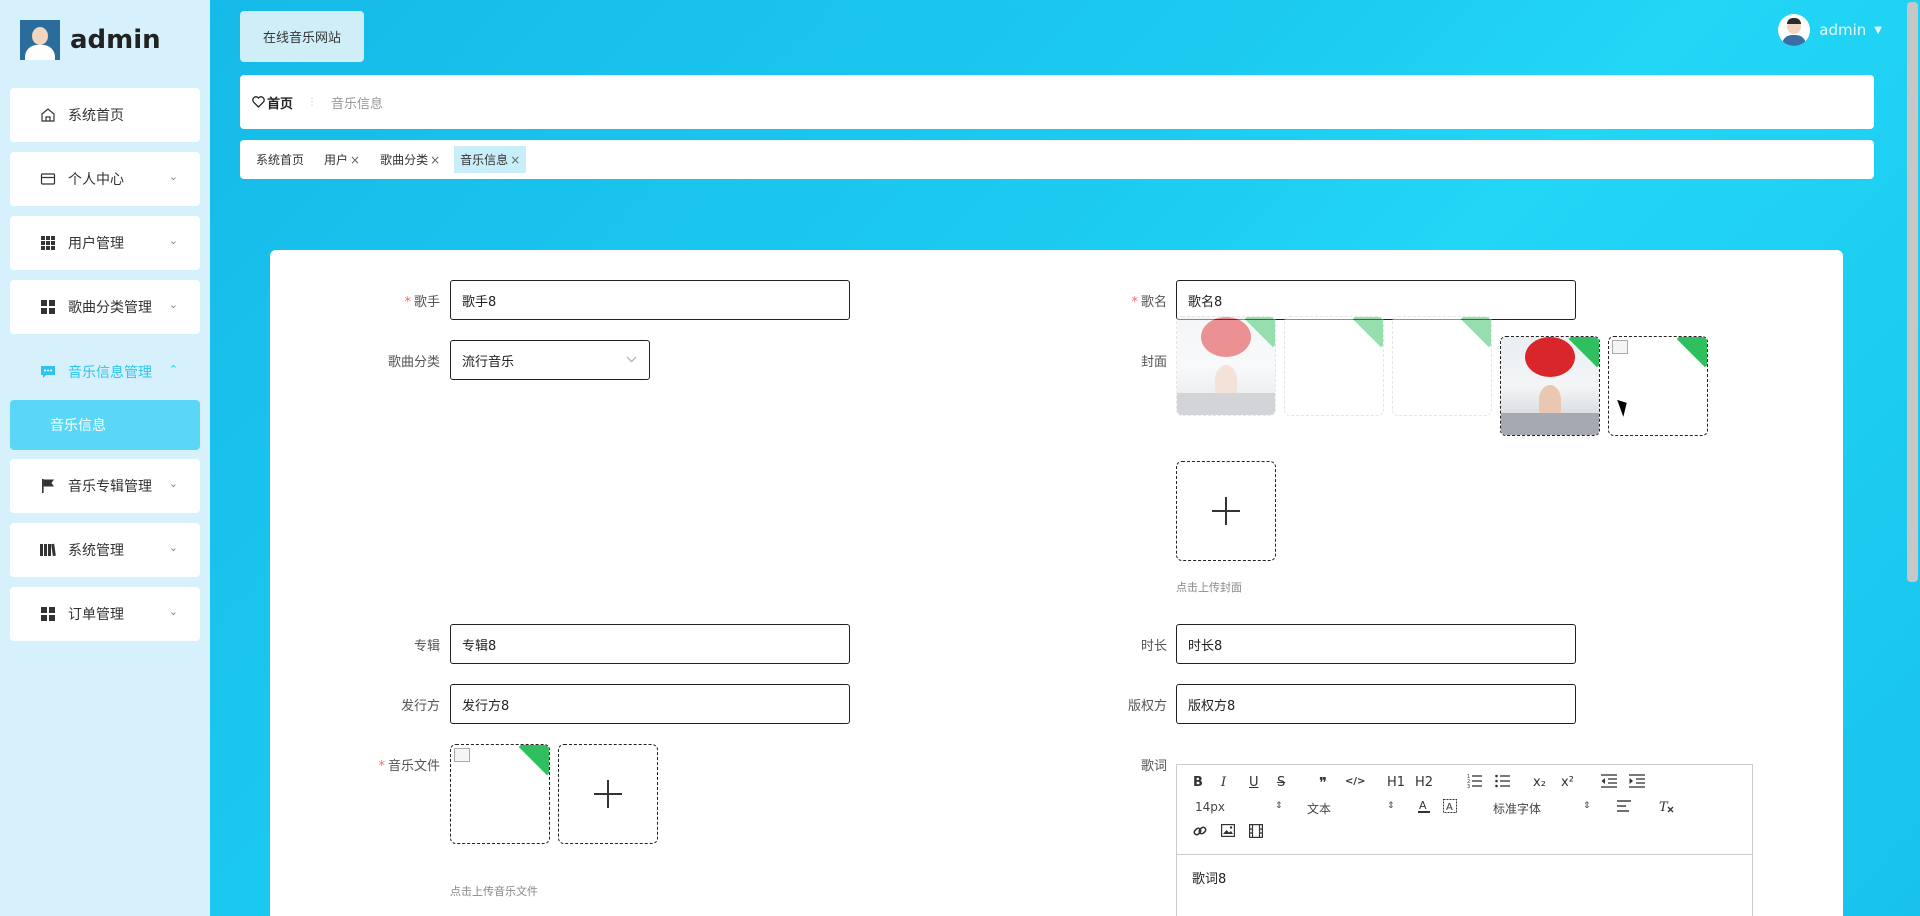 This screenshot has height=916, width=1920. I want to click on h1-button: H1, so click(1396, 782).